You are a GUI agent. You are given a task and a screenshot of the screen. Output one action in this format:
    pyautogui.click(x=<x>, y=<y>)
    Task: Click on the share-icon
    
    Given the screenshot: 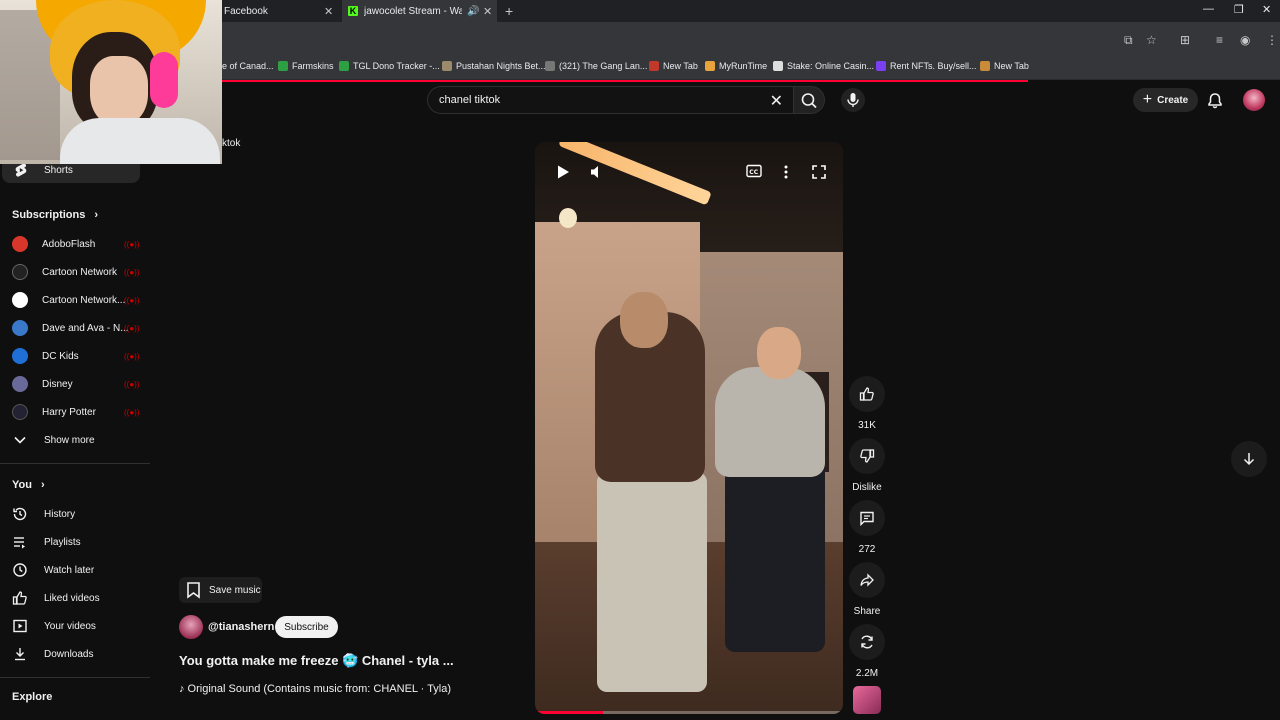 What is the action you would take?
    pyautogui.click(x=867, y=580)
    